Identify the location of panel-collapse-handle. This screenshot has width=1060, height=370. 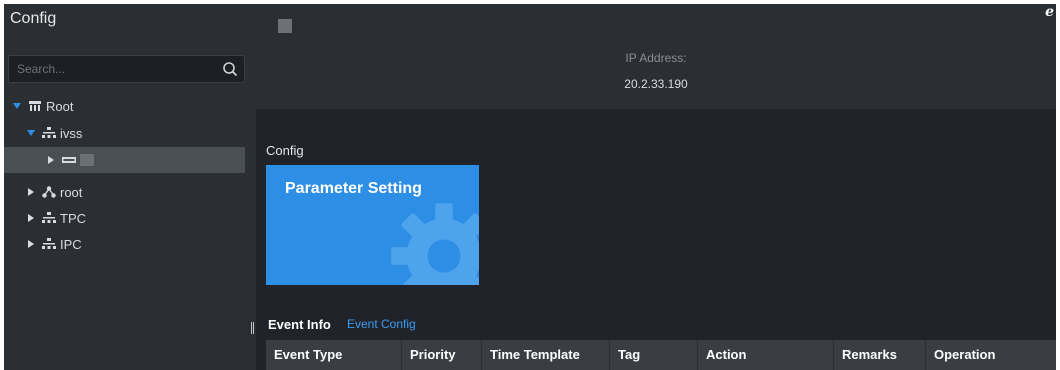
(252, 328).